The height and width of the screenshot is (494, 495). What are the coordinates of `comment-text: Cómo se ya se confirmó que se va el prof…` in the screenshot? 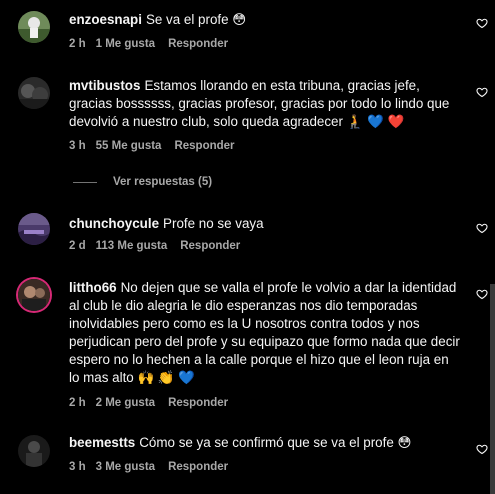 It's located at (275, 442).